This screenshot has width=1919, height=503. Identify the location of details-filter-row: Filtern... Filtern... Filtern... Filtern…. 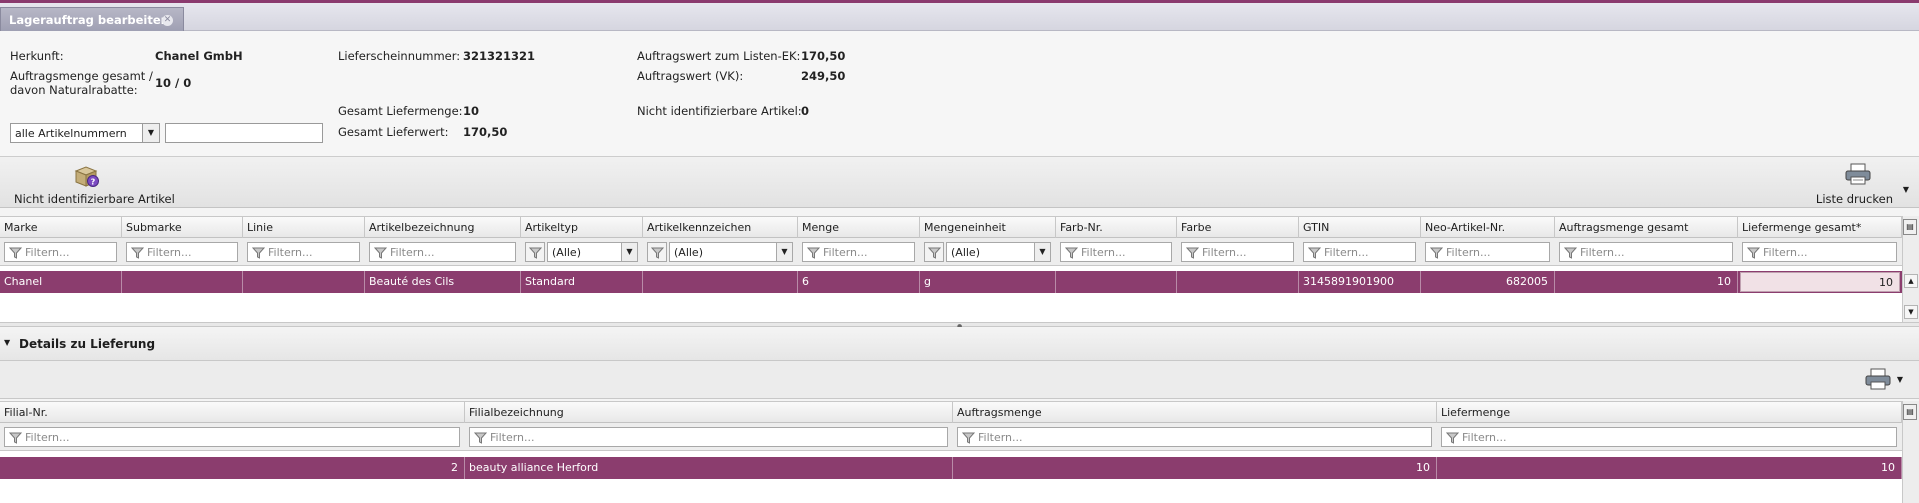
(951, 437).